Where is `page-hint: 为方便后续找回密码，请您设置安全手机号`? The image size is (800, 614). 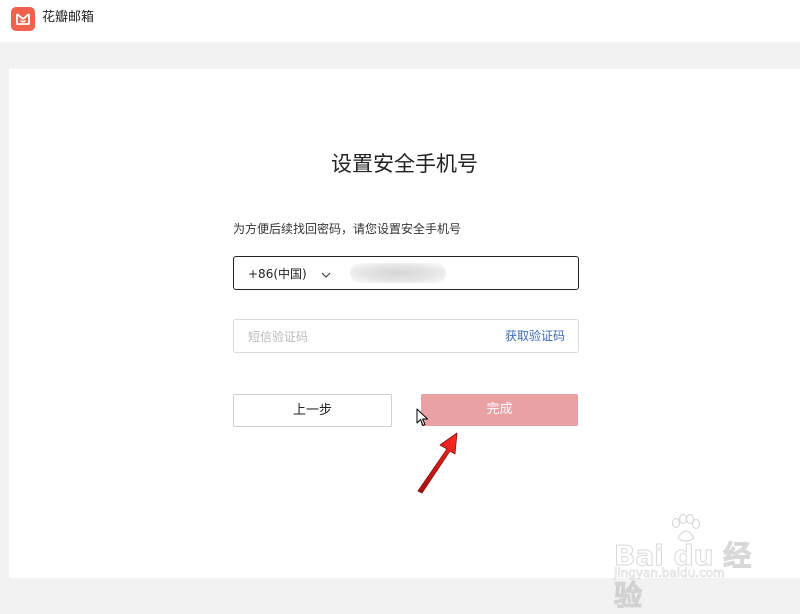 page-hint: 为方便后续找回密码，请您设置安全手机号 is located at coordinates (347, 229).